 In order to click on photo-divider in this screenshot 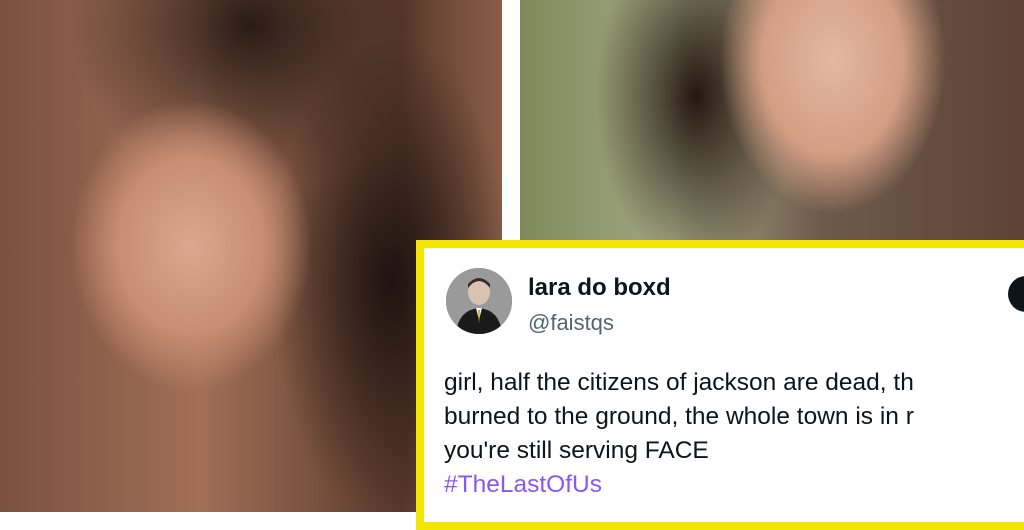, I will do `click(511, 120)`.